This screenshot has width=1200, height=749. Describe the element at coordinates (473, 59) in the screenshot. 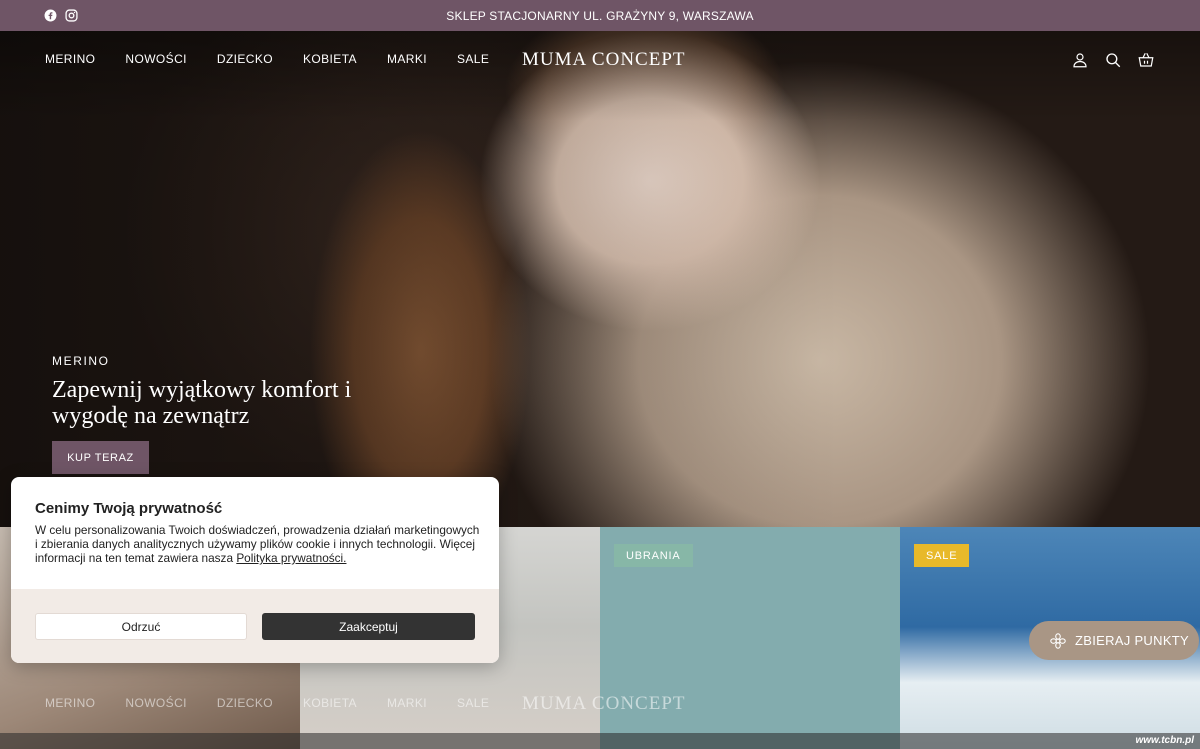

I see `nav-item-sale: SALE` at that location.